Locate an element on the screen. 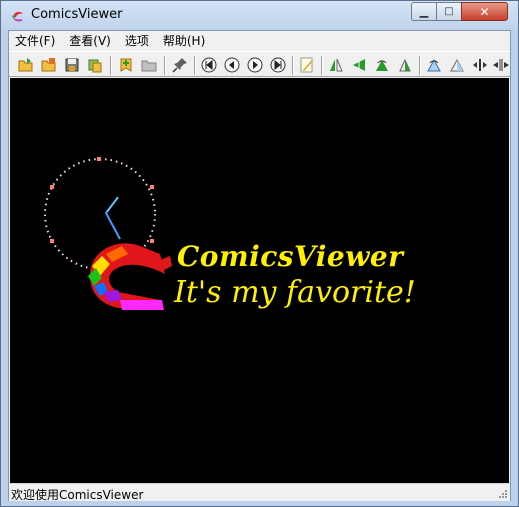 The image size is (519, 507). bookmark-add-icon is located at coordinates (126, 65).